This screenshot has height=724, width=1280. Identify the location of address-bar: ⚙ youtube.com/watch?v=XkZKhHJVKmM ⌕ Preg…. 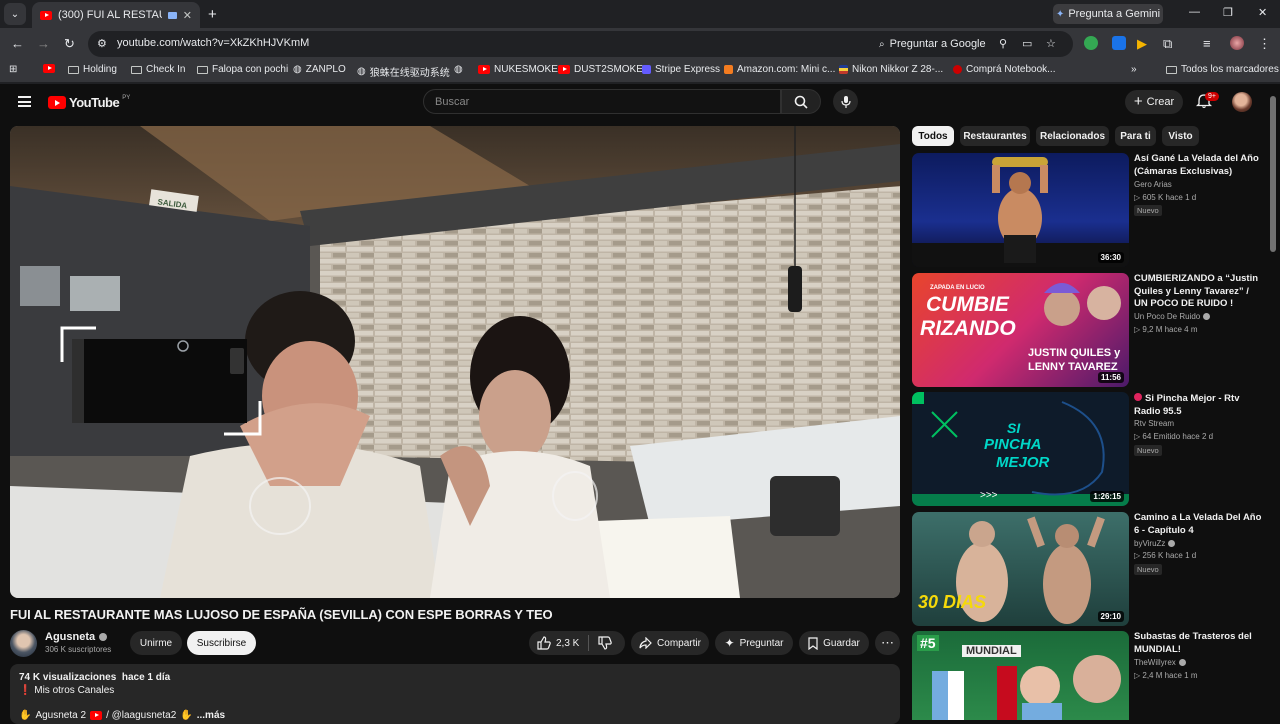
(580, 44).